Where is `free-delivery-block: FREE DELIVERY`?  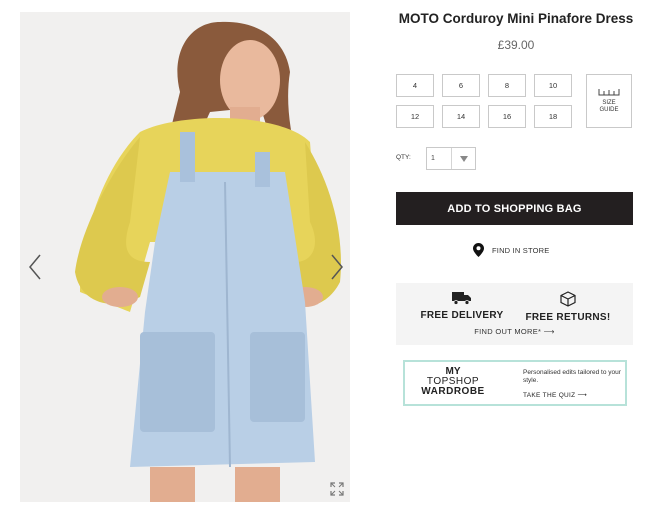
free-delivery-block: FREE DELIVERY is located at coordinates (462, 306).